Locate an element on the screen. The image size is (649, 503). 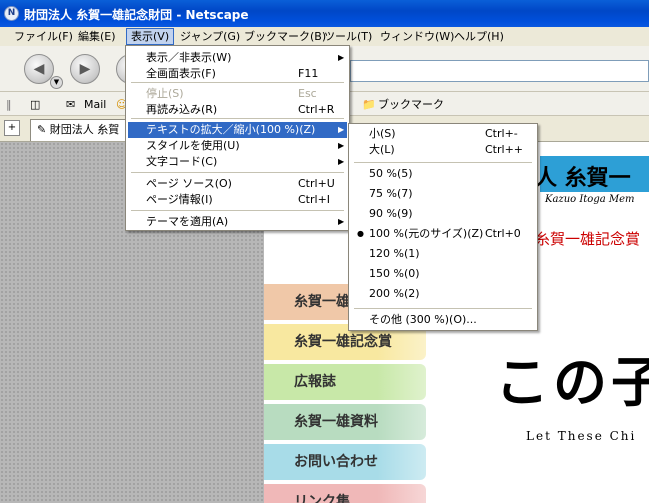
forward-arrow-icon: ▶ is located at coordinates (85, 69).